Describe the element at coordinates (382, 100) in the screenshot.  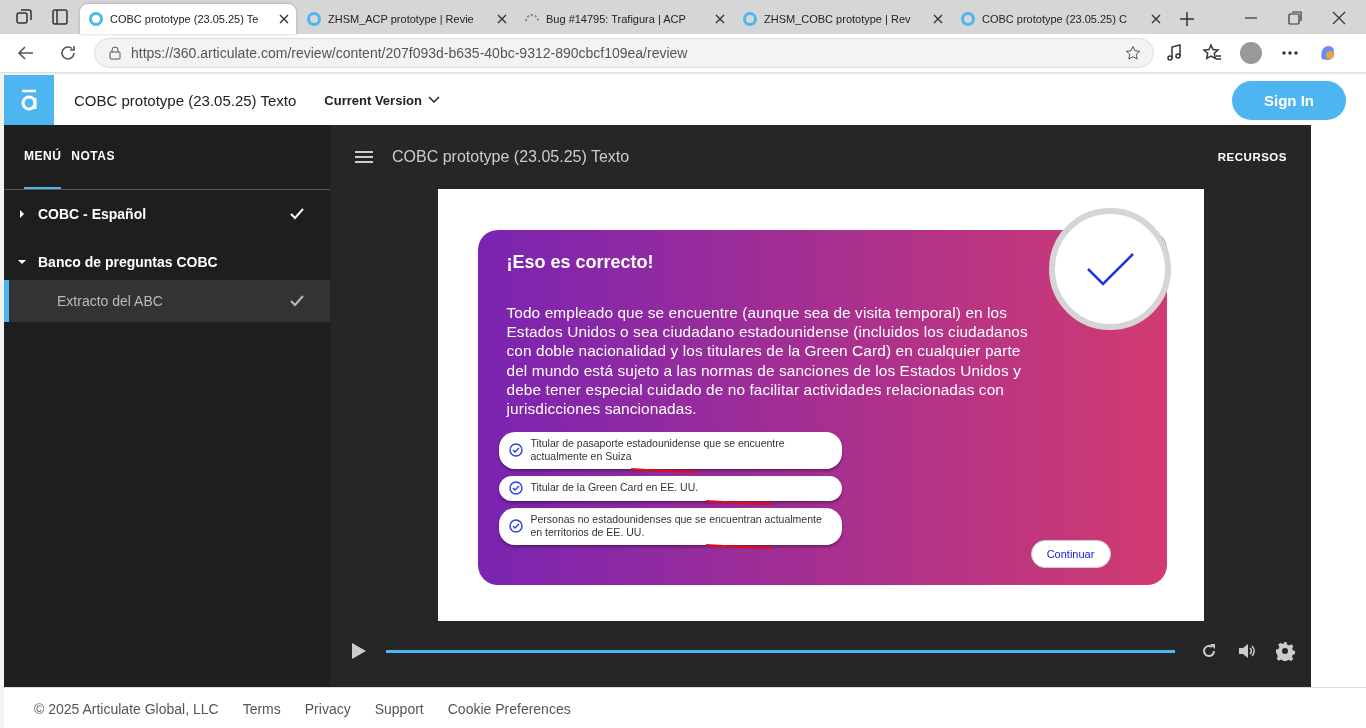
I see `version-dropdown: Current Version` at that location.